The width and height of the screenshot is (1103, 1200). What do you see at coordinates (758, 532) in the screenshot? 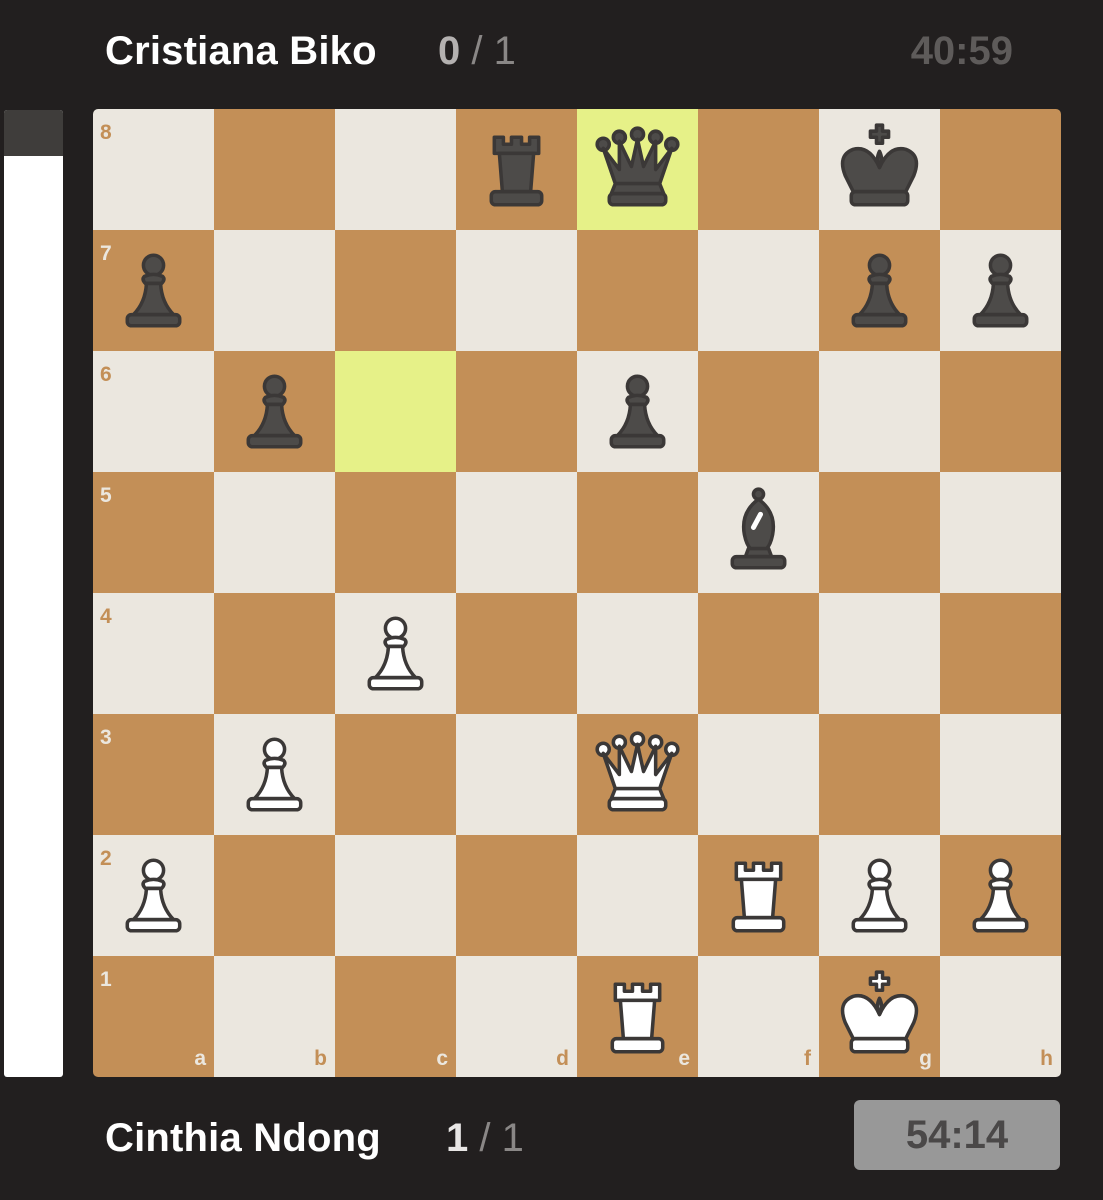
I see `black-bishop-icon` at bounding box center [758, 532].